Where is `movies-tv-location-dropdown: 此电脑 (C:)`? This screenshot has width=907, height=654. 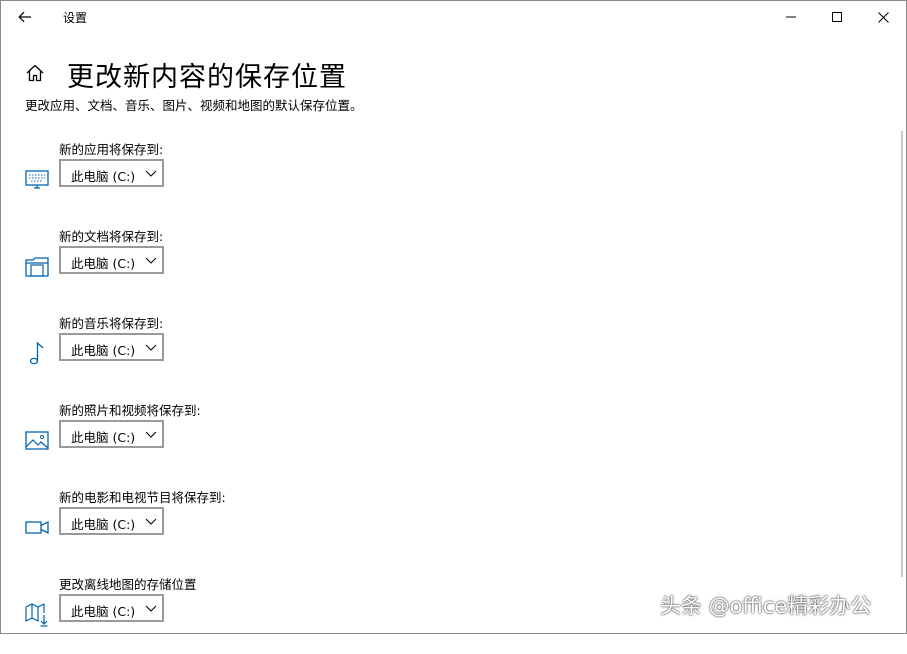
movies-tv-location-dropdown: 此电脑 (C:) is located at coordinates (111, 521).